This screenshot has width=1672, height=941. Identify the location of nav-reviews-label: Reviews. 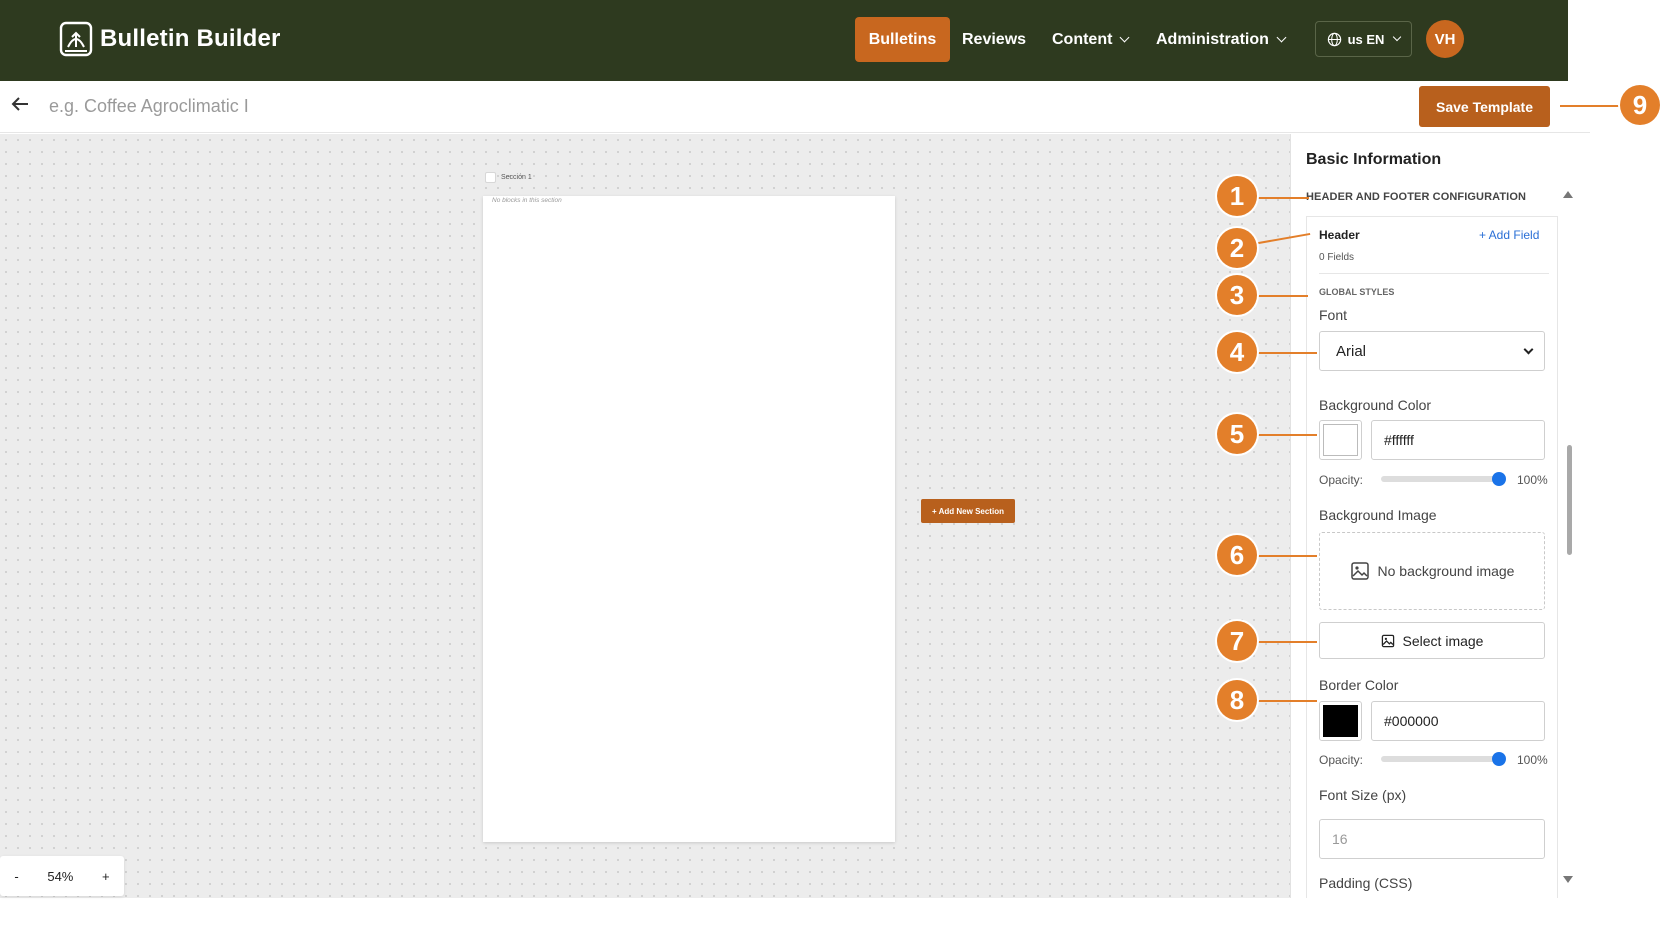
(994, 39).